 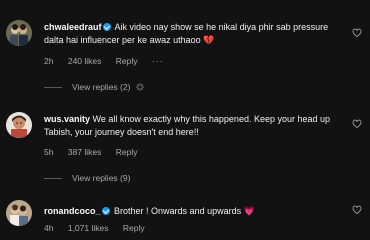 I want to click on view-replies-label: View replies (2), so click(x=101, y=87).